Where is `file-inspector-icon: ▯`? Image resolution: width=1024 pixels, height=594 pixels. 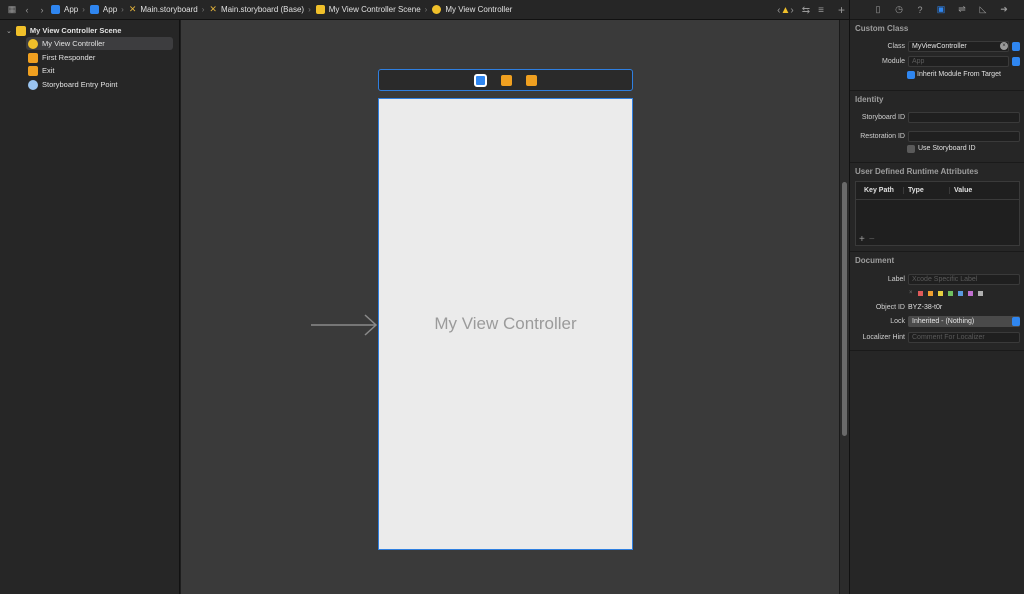 file-inspector-icon: ▯ is located at coordinates (878, 10).